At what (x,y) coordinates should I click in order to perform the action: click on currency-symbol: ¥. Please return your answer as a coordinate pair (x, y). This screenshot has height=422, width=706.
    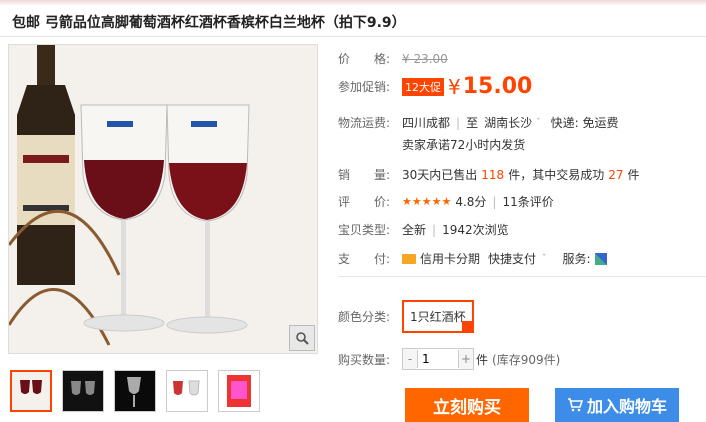
    Looking at the image, I should click on (454, 86).